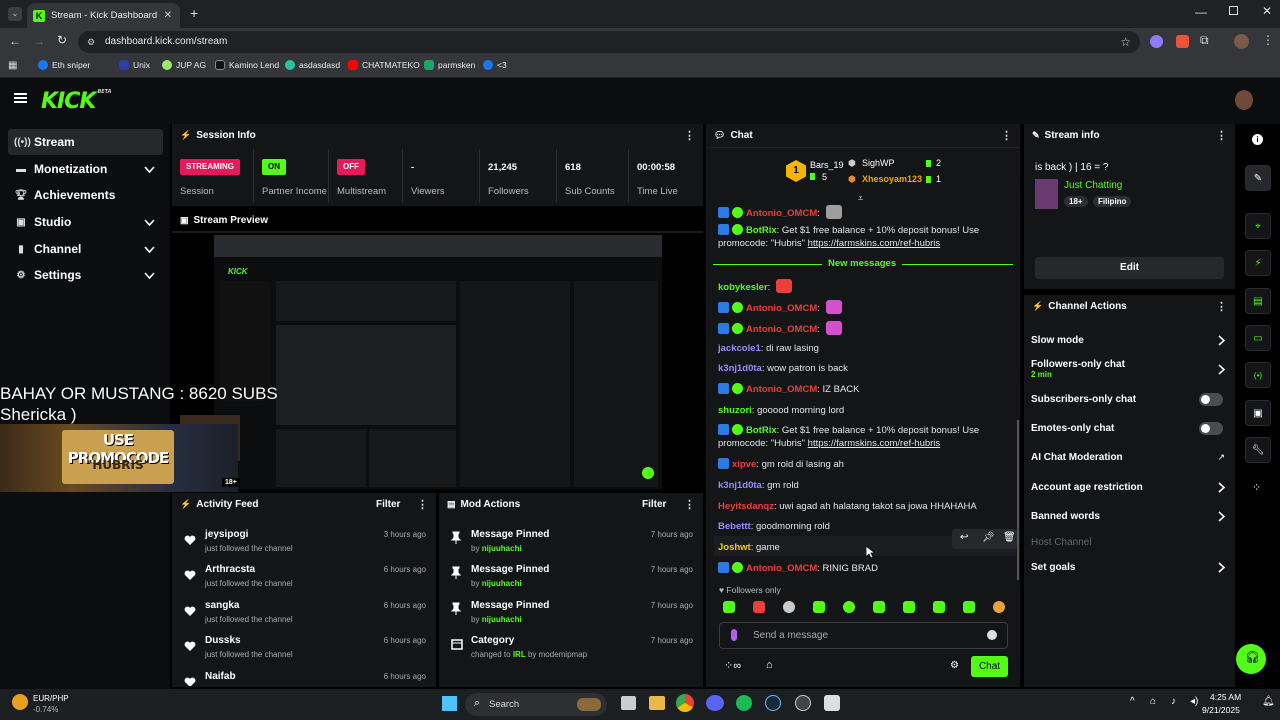  Describe the element at coordinates (744, 703) in the screenshot. I see `spotify-icon` at that location.